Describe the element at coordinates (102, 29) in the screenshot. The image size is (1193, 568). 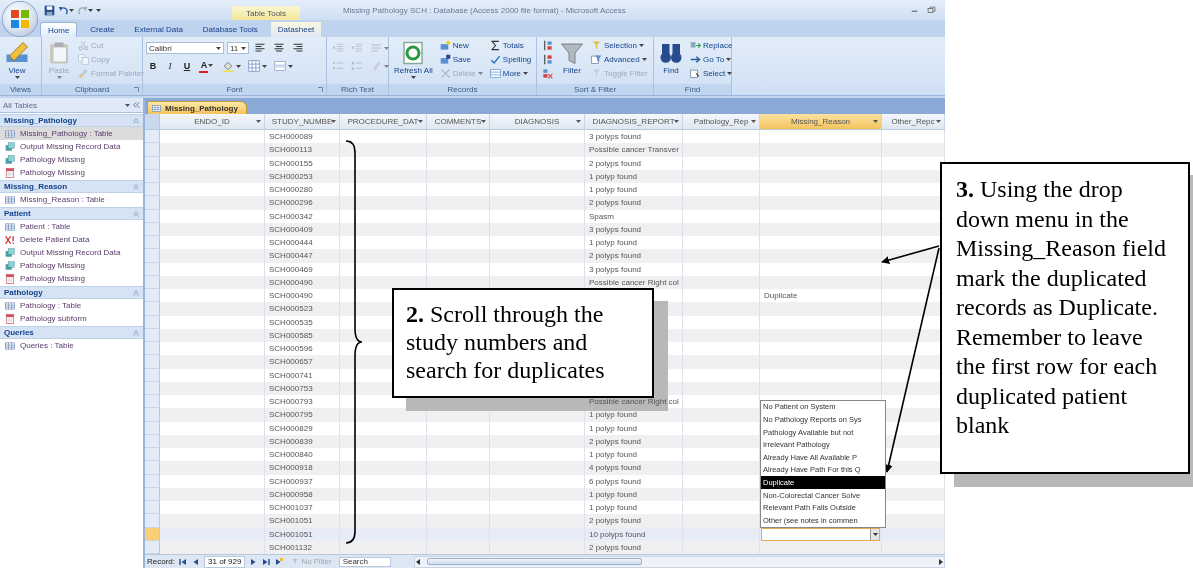
I see `ribbon-tab: Create` at that location.